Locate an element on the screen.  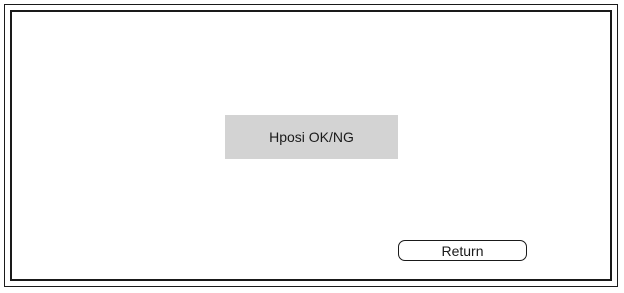
status-display: Hposi OK/NG is located at coordinates (311, 137).